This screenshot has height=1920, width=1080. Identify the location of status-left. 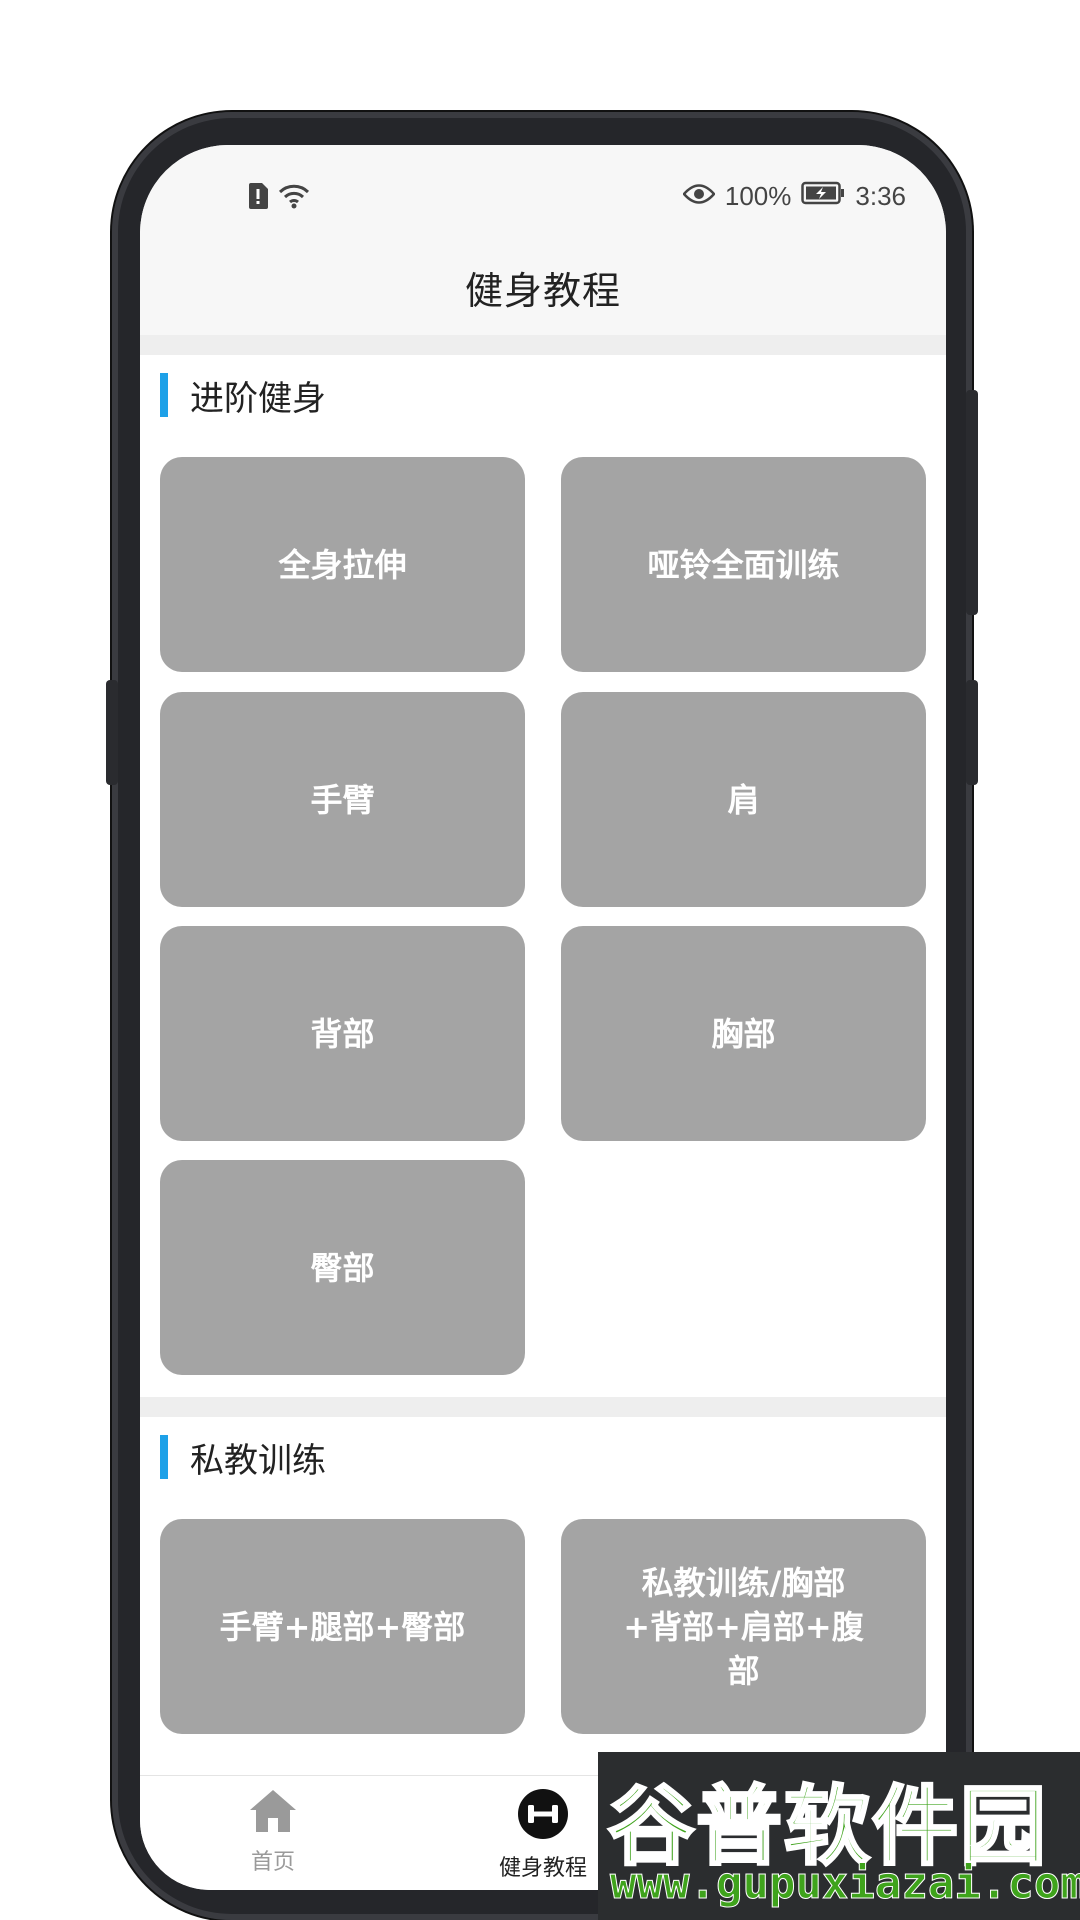
(279, 199).